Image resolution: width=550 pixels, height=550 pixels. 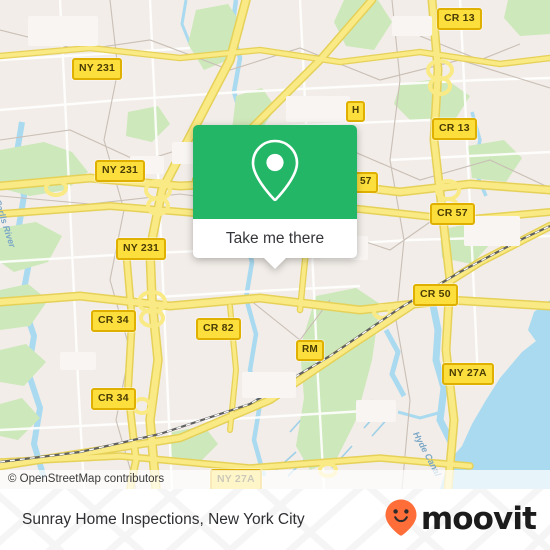 What do you see at coordinates (218, 329) in the screenshot?
I see `road-shield: CR 82` at bounding box center [218, 329].